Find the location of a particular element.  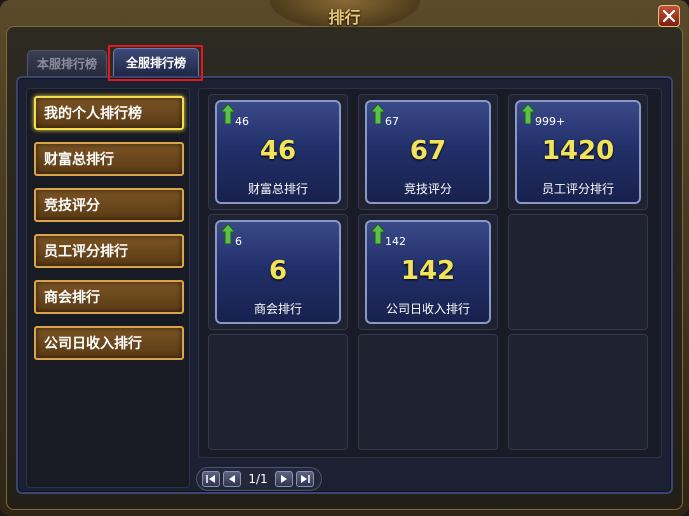

previous-rank: 67 is located at coordinates (392, 121).